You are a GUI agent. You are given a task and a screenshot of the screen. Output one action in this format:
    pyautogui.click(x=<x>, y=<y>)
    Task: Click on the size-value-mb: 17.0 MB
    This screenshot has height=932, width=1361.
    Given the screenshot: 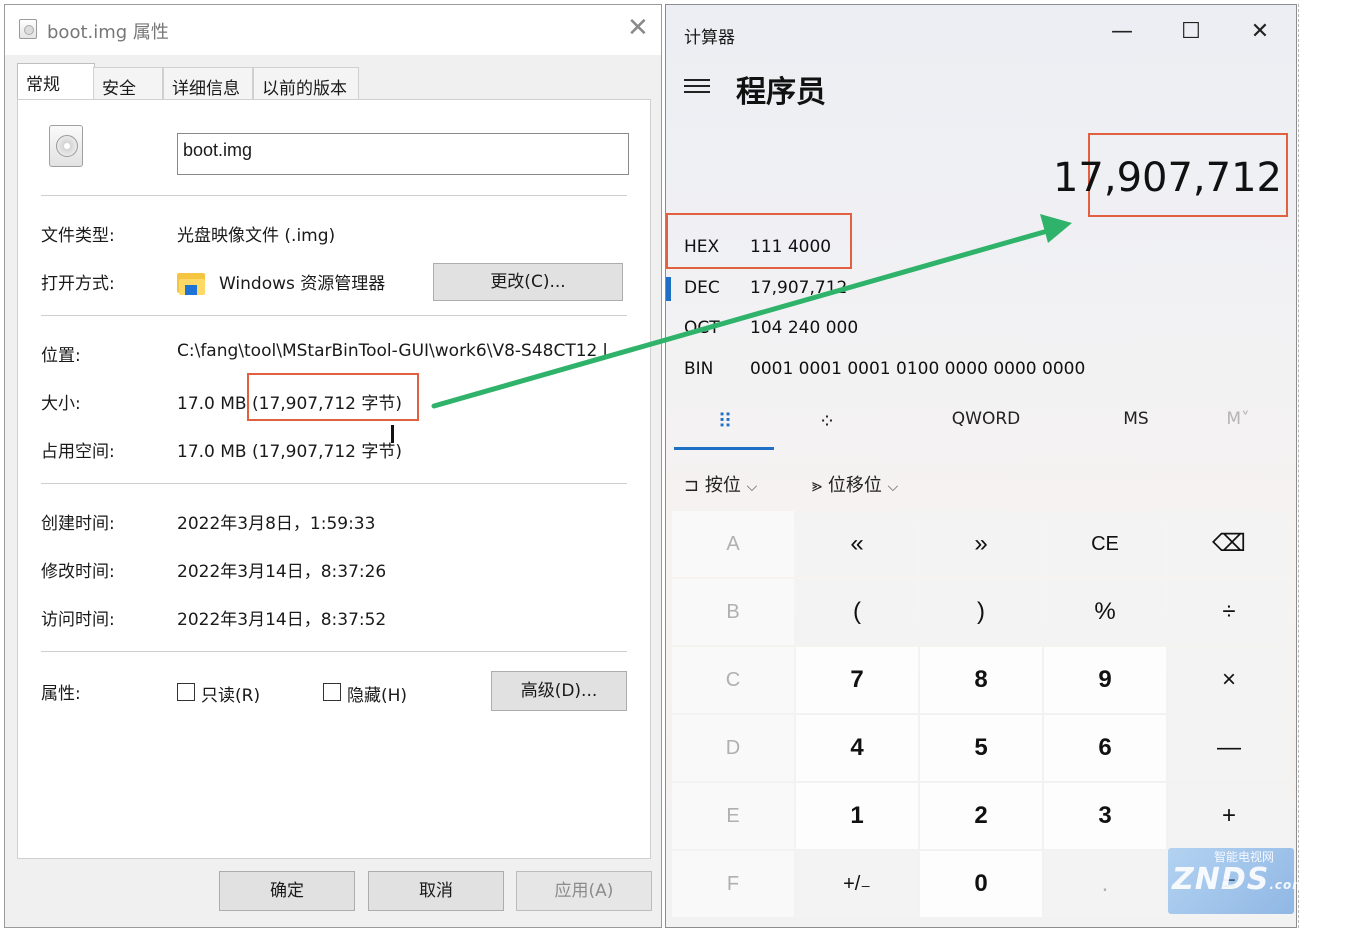 What is the action you would take?
    pyautogui.click(x=214, y=404)
    